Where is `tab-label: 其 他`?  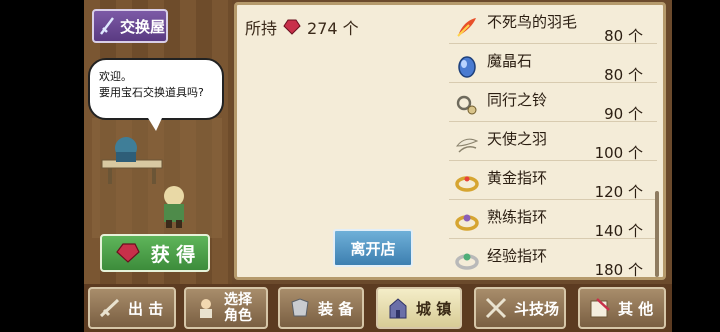
tab-label: 其 他 is located at coordinates (636, 308).